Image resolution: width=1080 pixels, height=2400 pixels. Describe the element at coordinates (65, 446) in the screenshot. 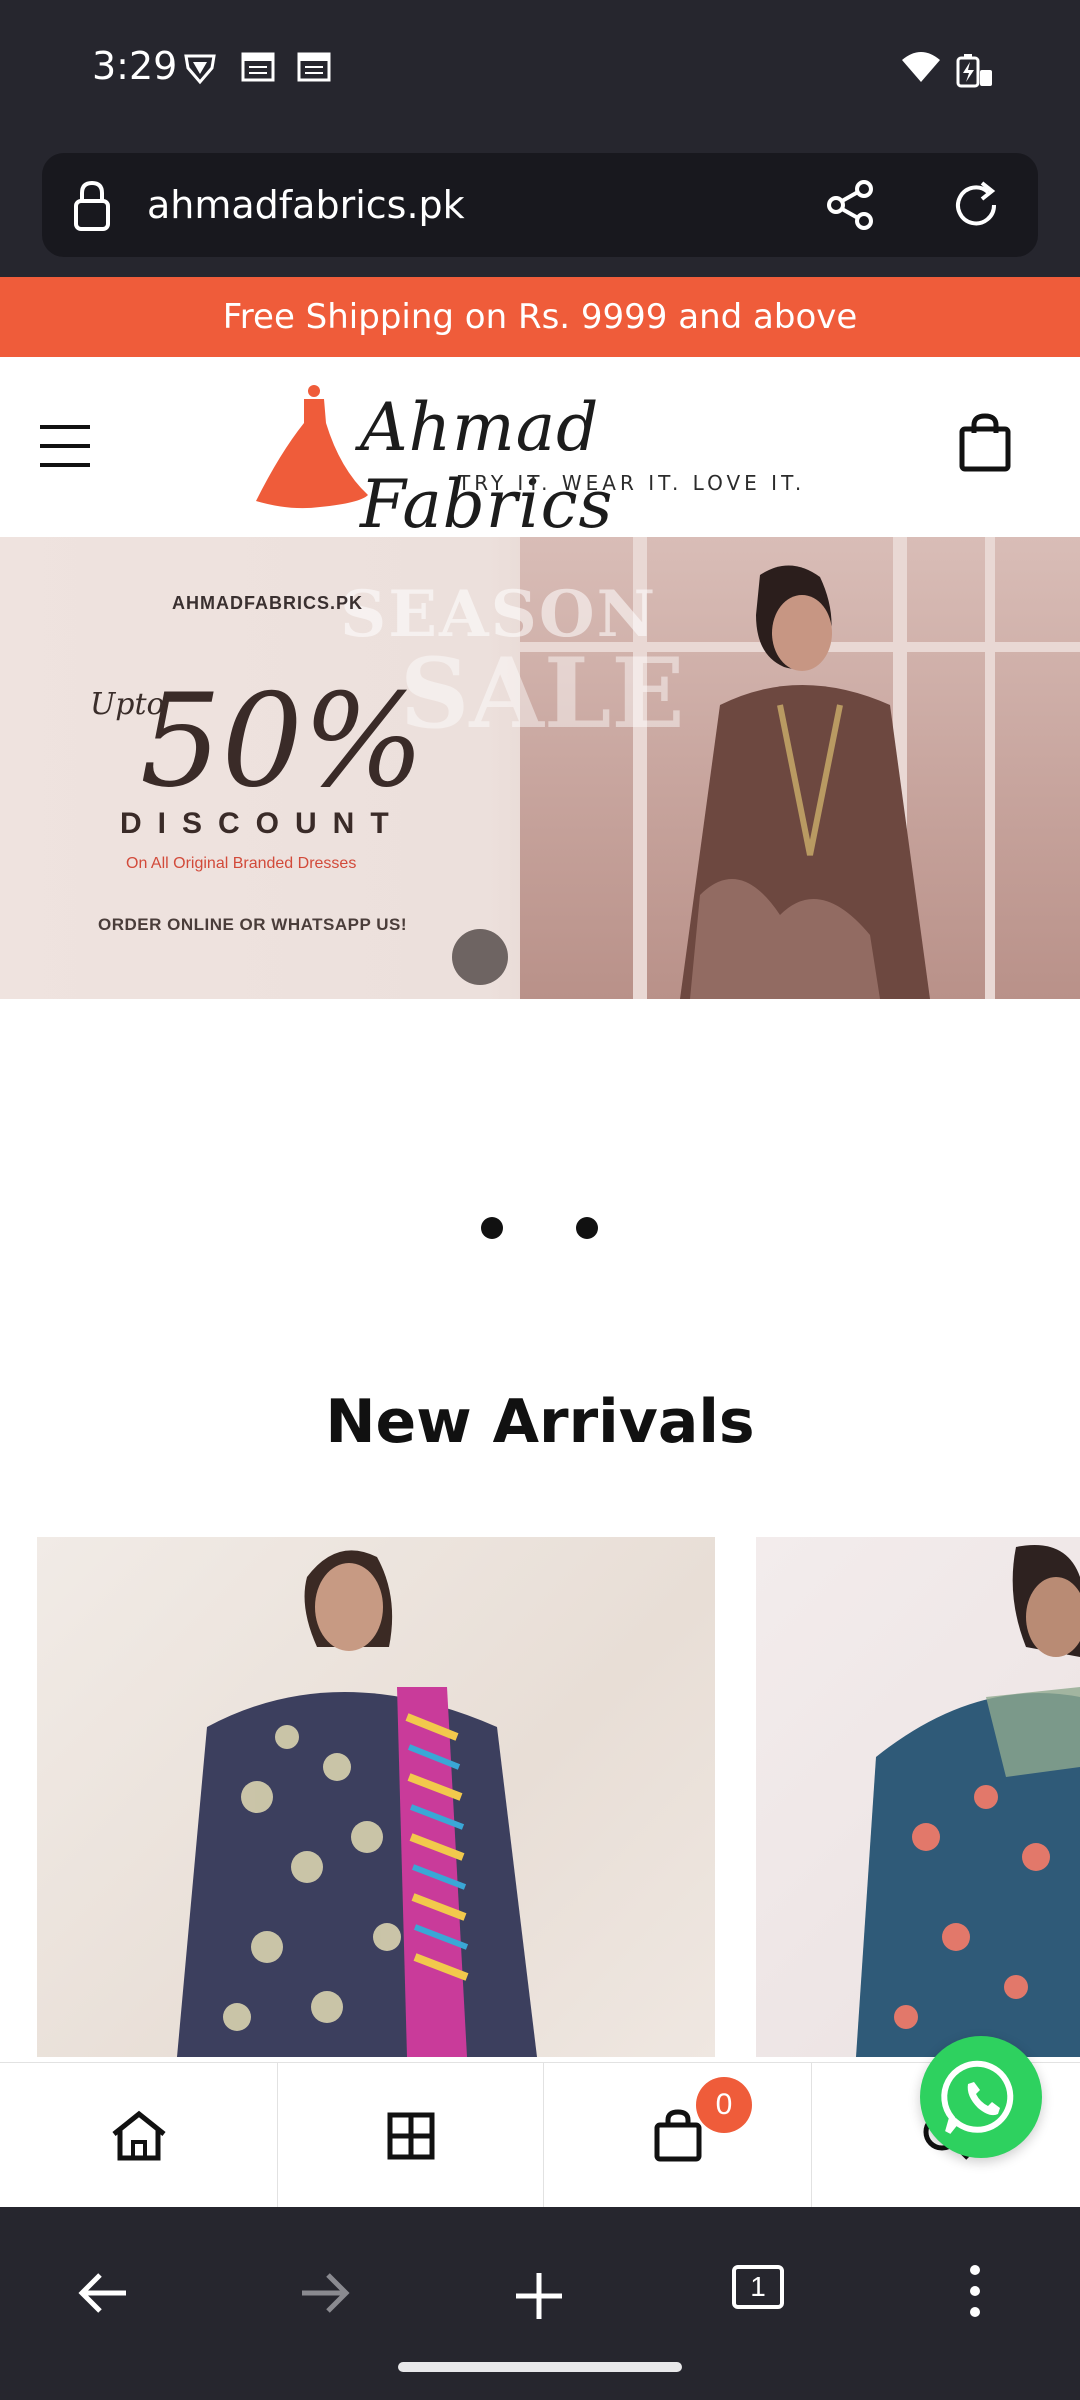

I see `menu-icon` at that location.